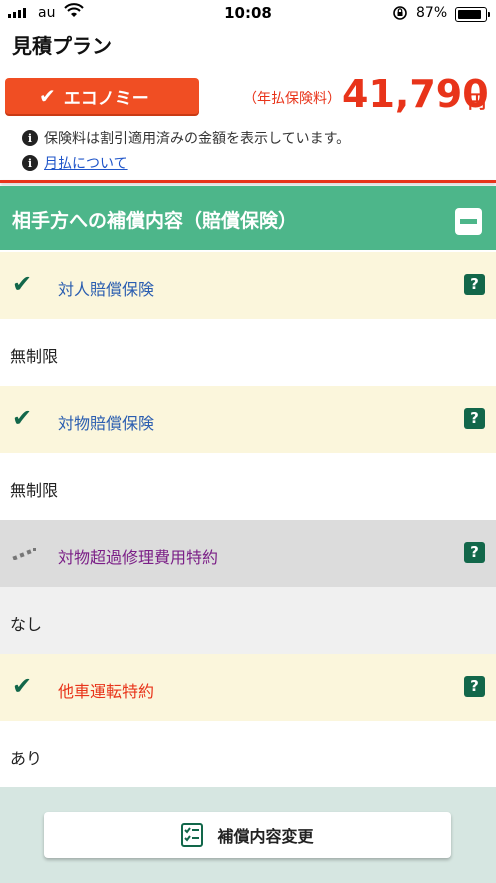  I want to click on price-value: 41,790, so click(415, 94).